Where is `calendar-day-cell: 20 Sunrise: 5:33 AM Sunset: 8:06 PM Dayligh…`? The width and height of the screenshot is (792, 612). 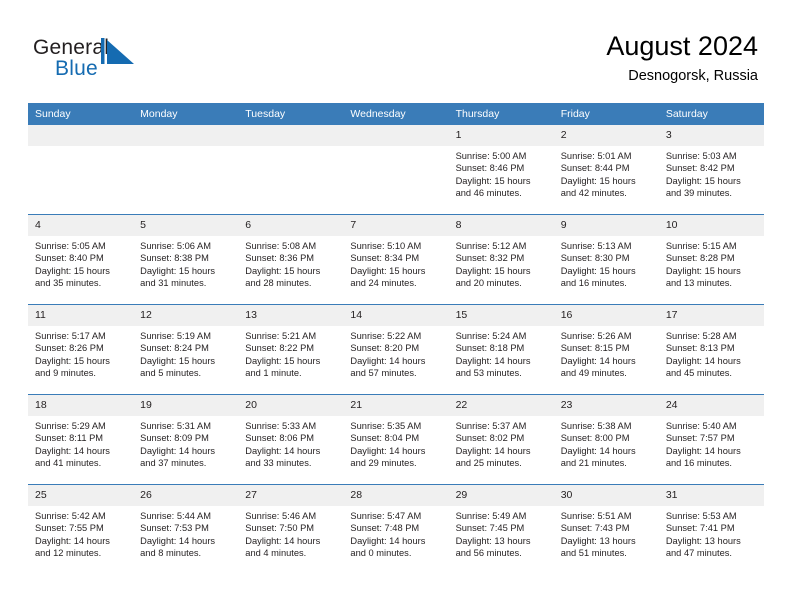
calendar-day-cell: 20 Sunrise: 5:33 AM Sunset: 8:06 PM Dayligh… is located at coordinates (291, 439).